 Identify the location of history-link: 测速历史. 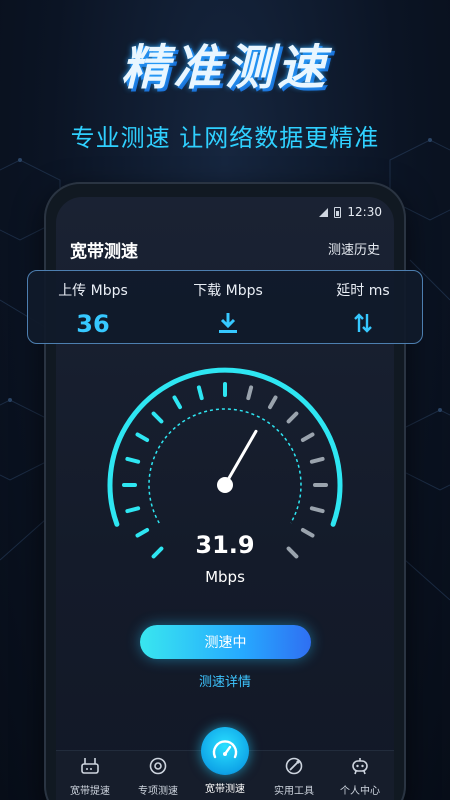
(354, 248).